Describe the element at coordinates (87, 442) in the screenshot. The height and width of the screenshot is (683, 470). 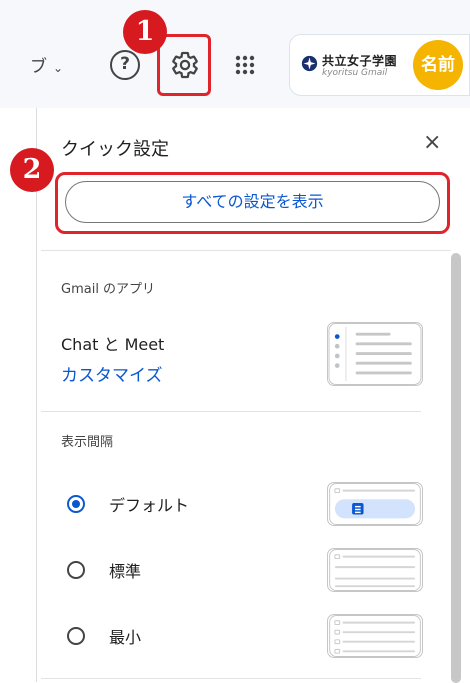
I see `density-section-label: 表示間隔` at that location.